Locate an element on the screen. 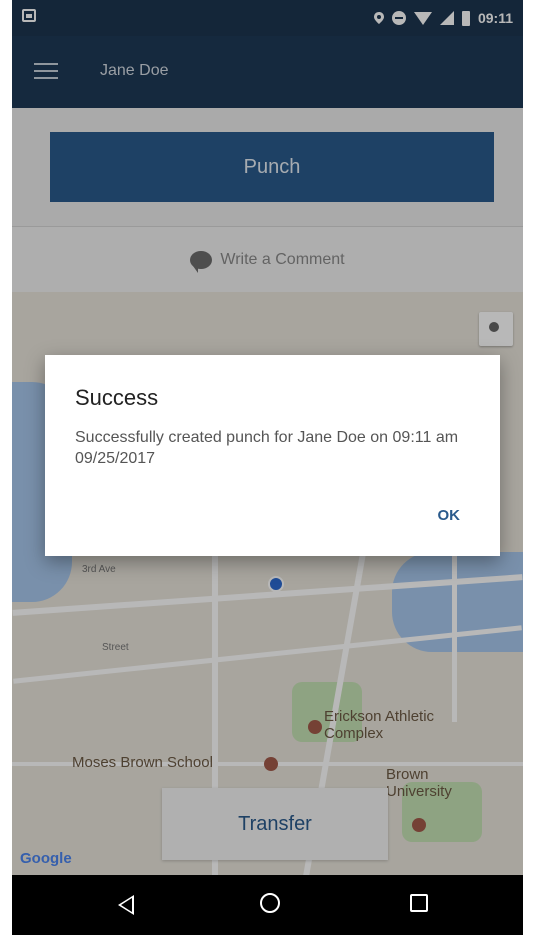 Image resolution: width=535 pixels, height=935 pixels. recents-icon is located at coordinates (419, 903).